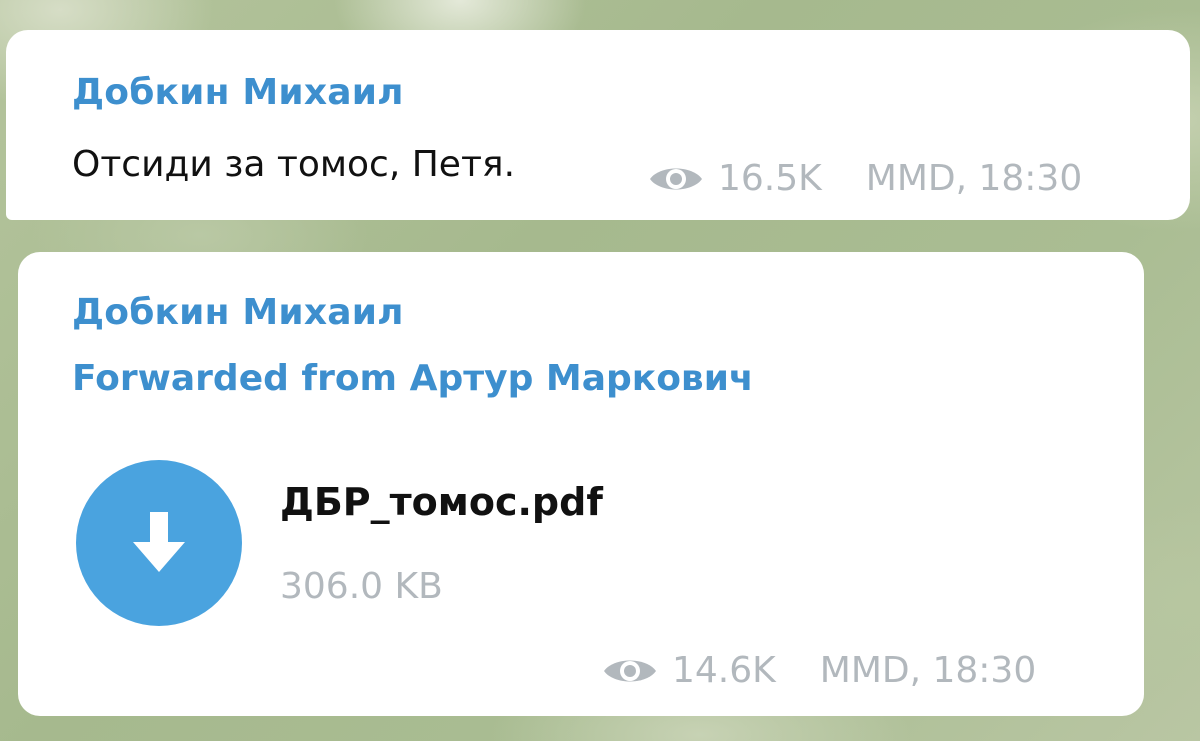  I want to click on forwarded-from-link: Forwarded from Артур Маркович, so click(413, 378).